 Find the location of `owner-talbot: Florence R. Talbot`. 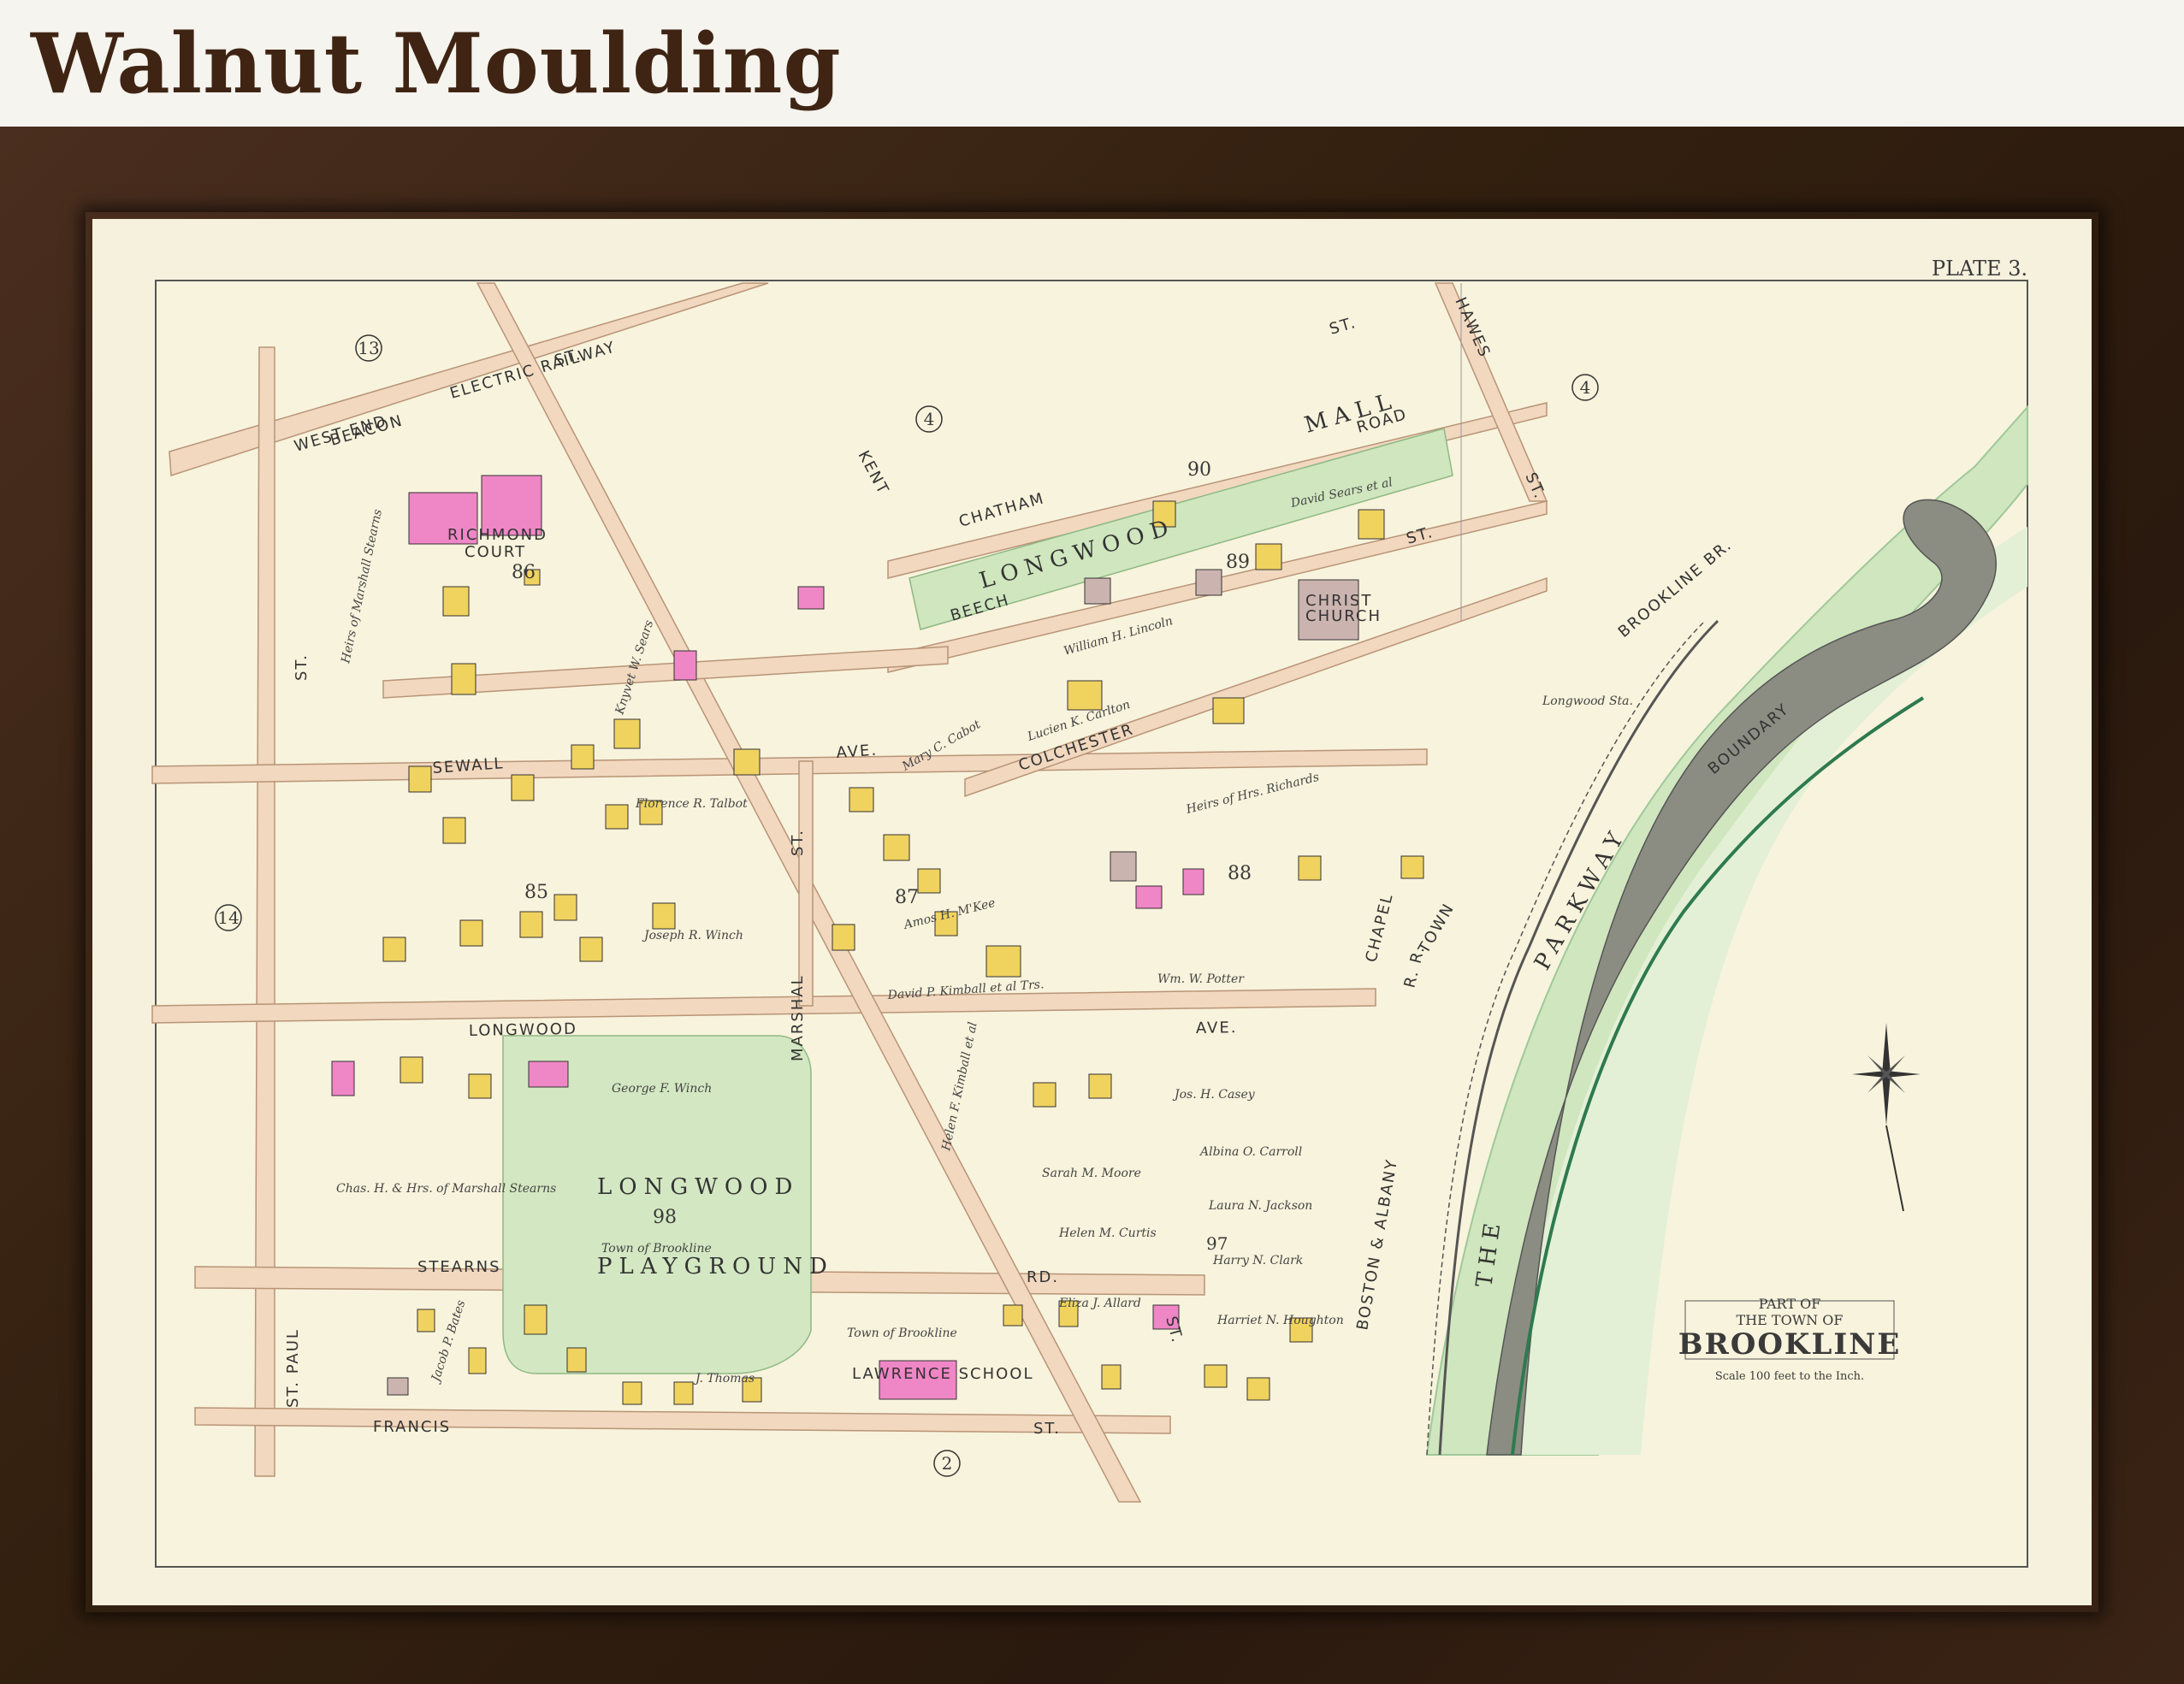

owner-talbot: Florence R. Talbot is located at coordinates (691, 804).